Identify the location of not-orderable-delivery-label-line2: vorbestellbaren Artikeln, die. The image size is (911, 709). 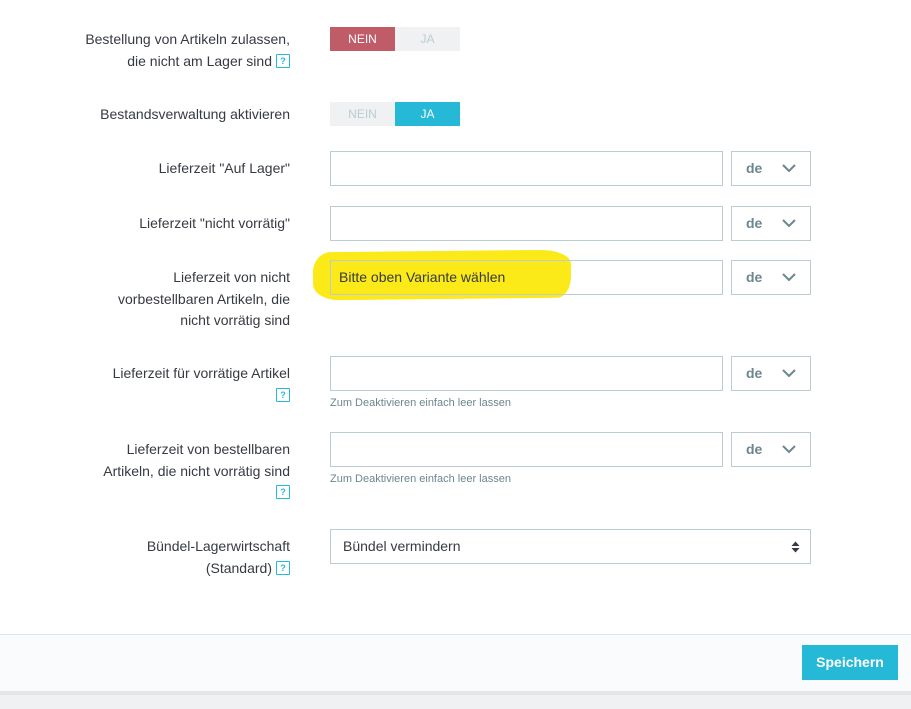
(204, 298).